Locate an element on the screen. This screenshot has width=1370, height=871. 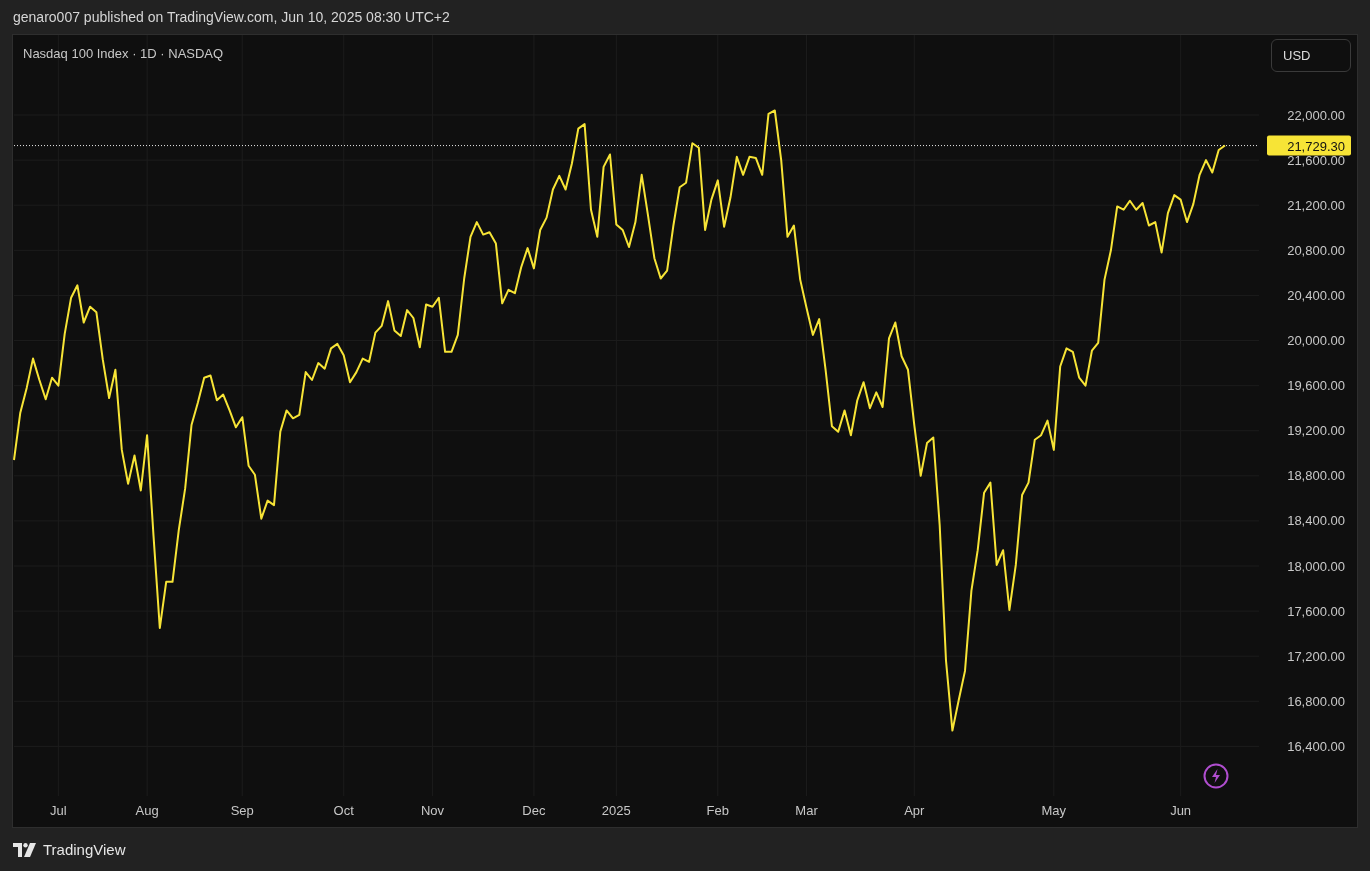
brand-name: TradingView is located at coordinates (84, 849).